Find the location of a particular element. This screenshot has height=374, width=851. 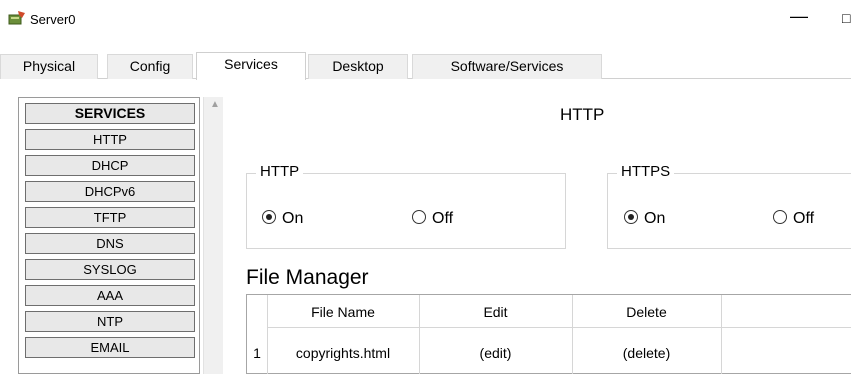

column-header-file-name: File Name is located at coordinates (343, 312).